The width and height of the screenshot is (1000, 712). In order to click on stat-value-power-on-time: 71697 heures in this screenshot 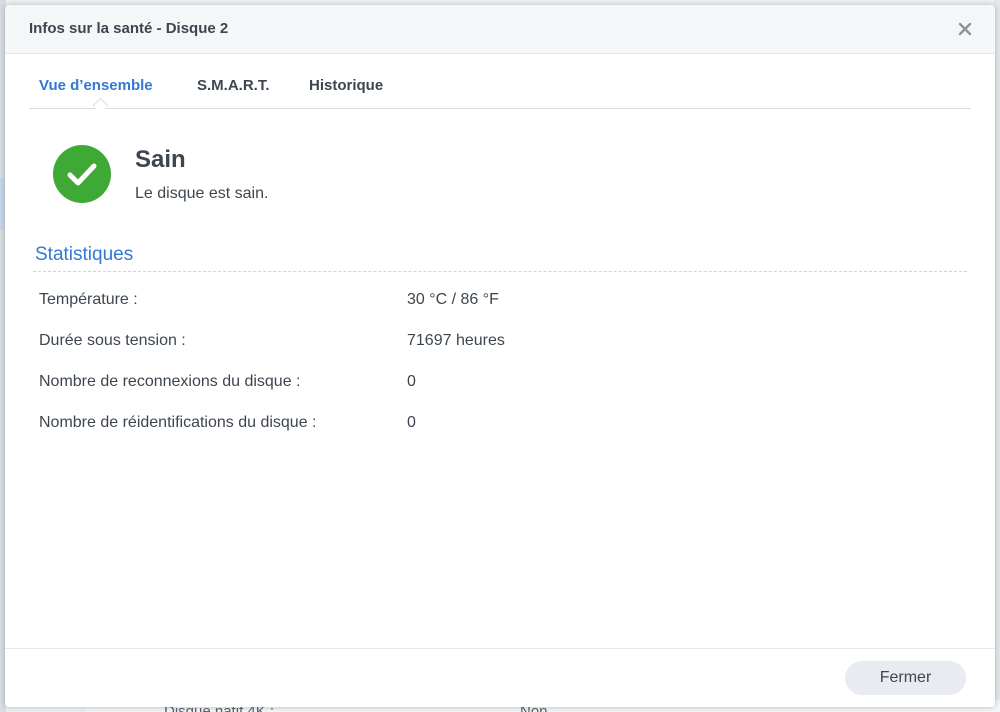, I will do `click(456, 340)`.